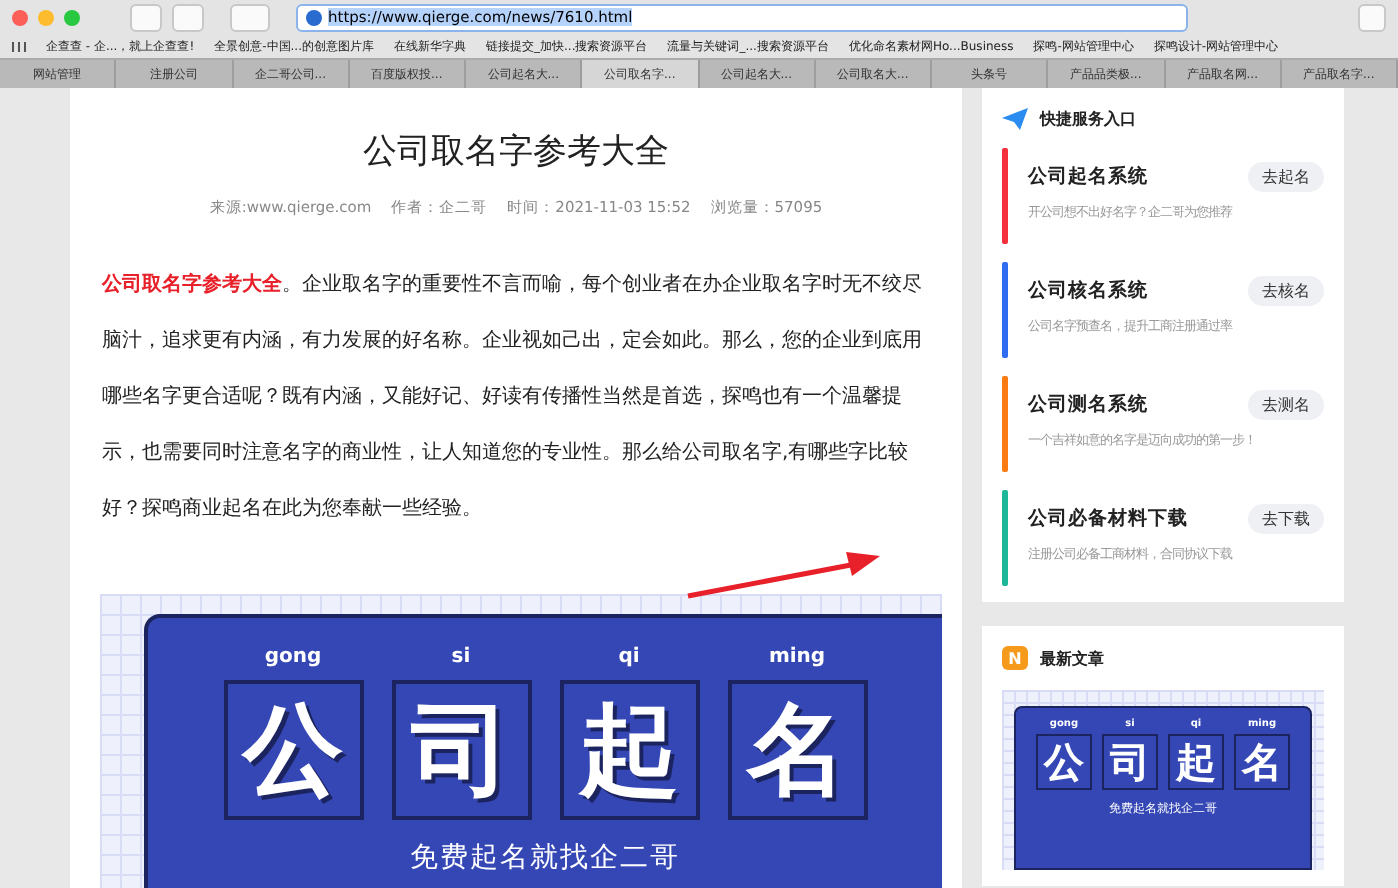 The image size is (1398, 888). Describe the element at coordinates (629, 657) in the screenshot. I see `pinyin-label: qi` at that location.